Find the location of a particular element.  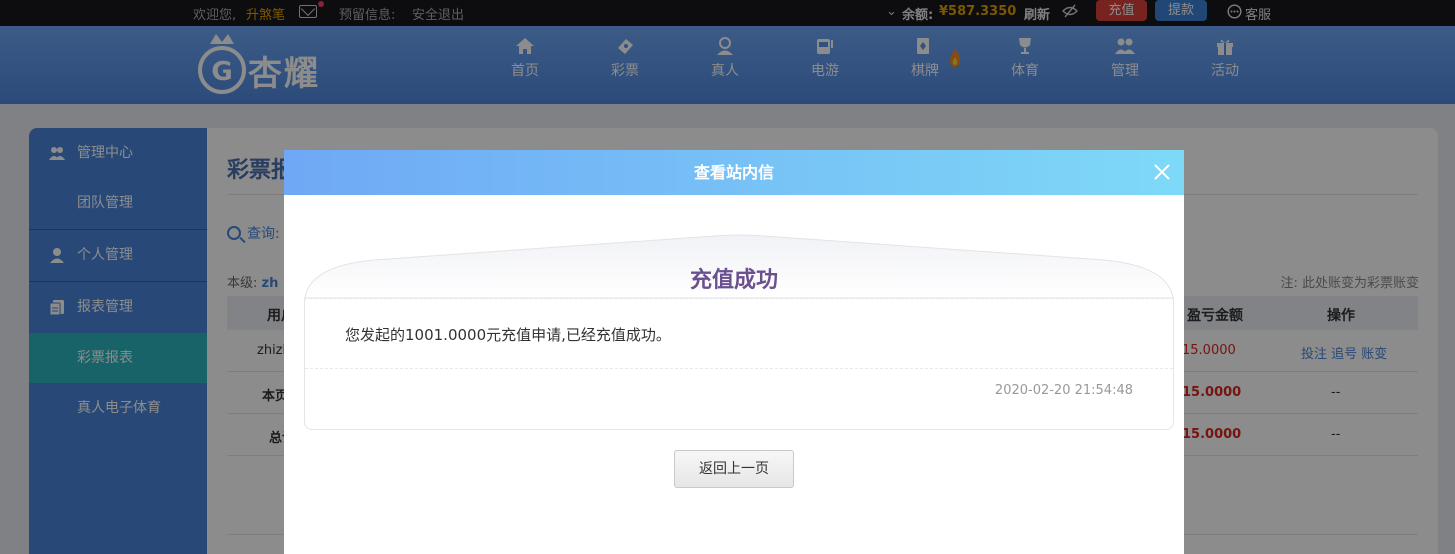

modal-title: 查看站内信 is located at coordinates (733, 172).